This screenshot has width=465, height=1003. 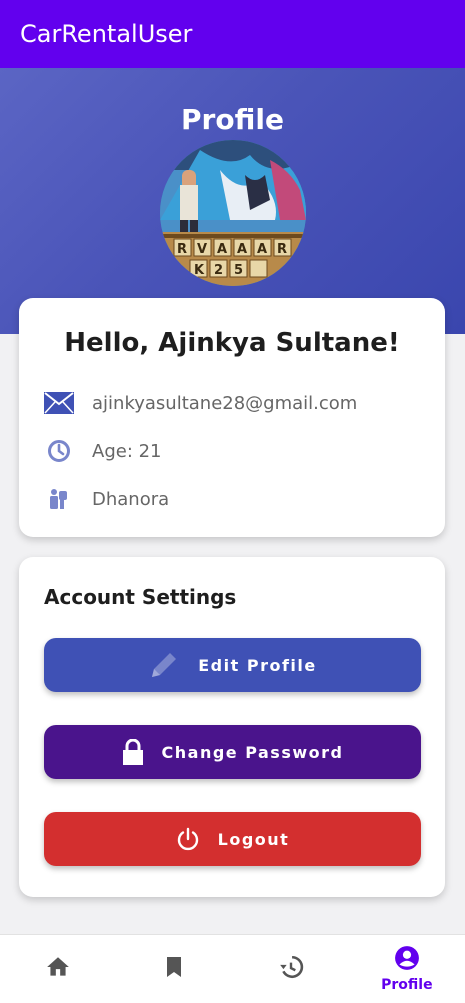 What do you see at coordinates (252, 752) in the screenshot?
I see `change-password-label: Change Password` at bounding box center [252, 752].